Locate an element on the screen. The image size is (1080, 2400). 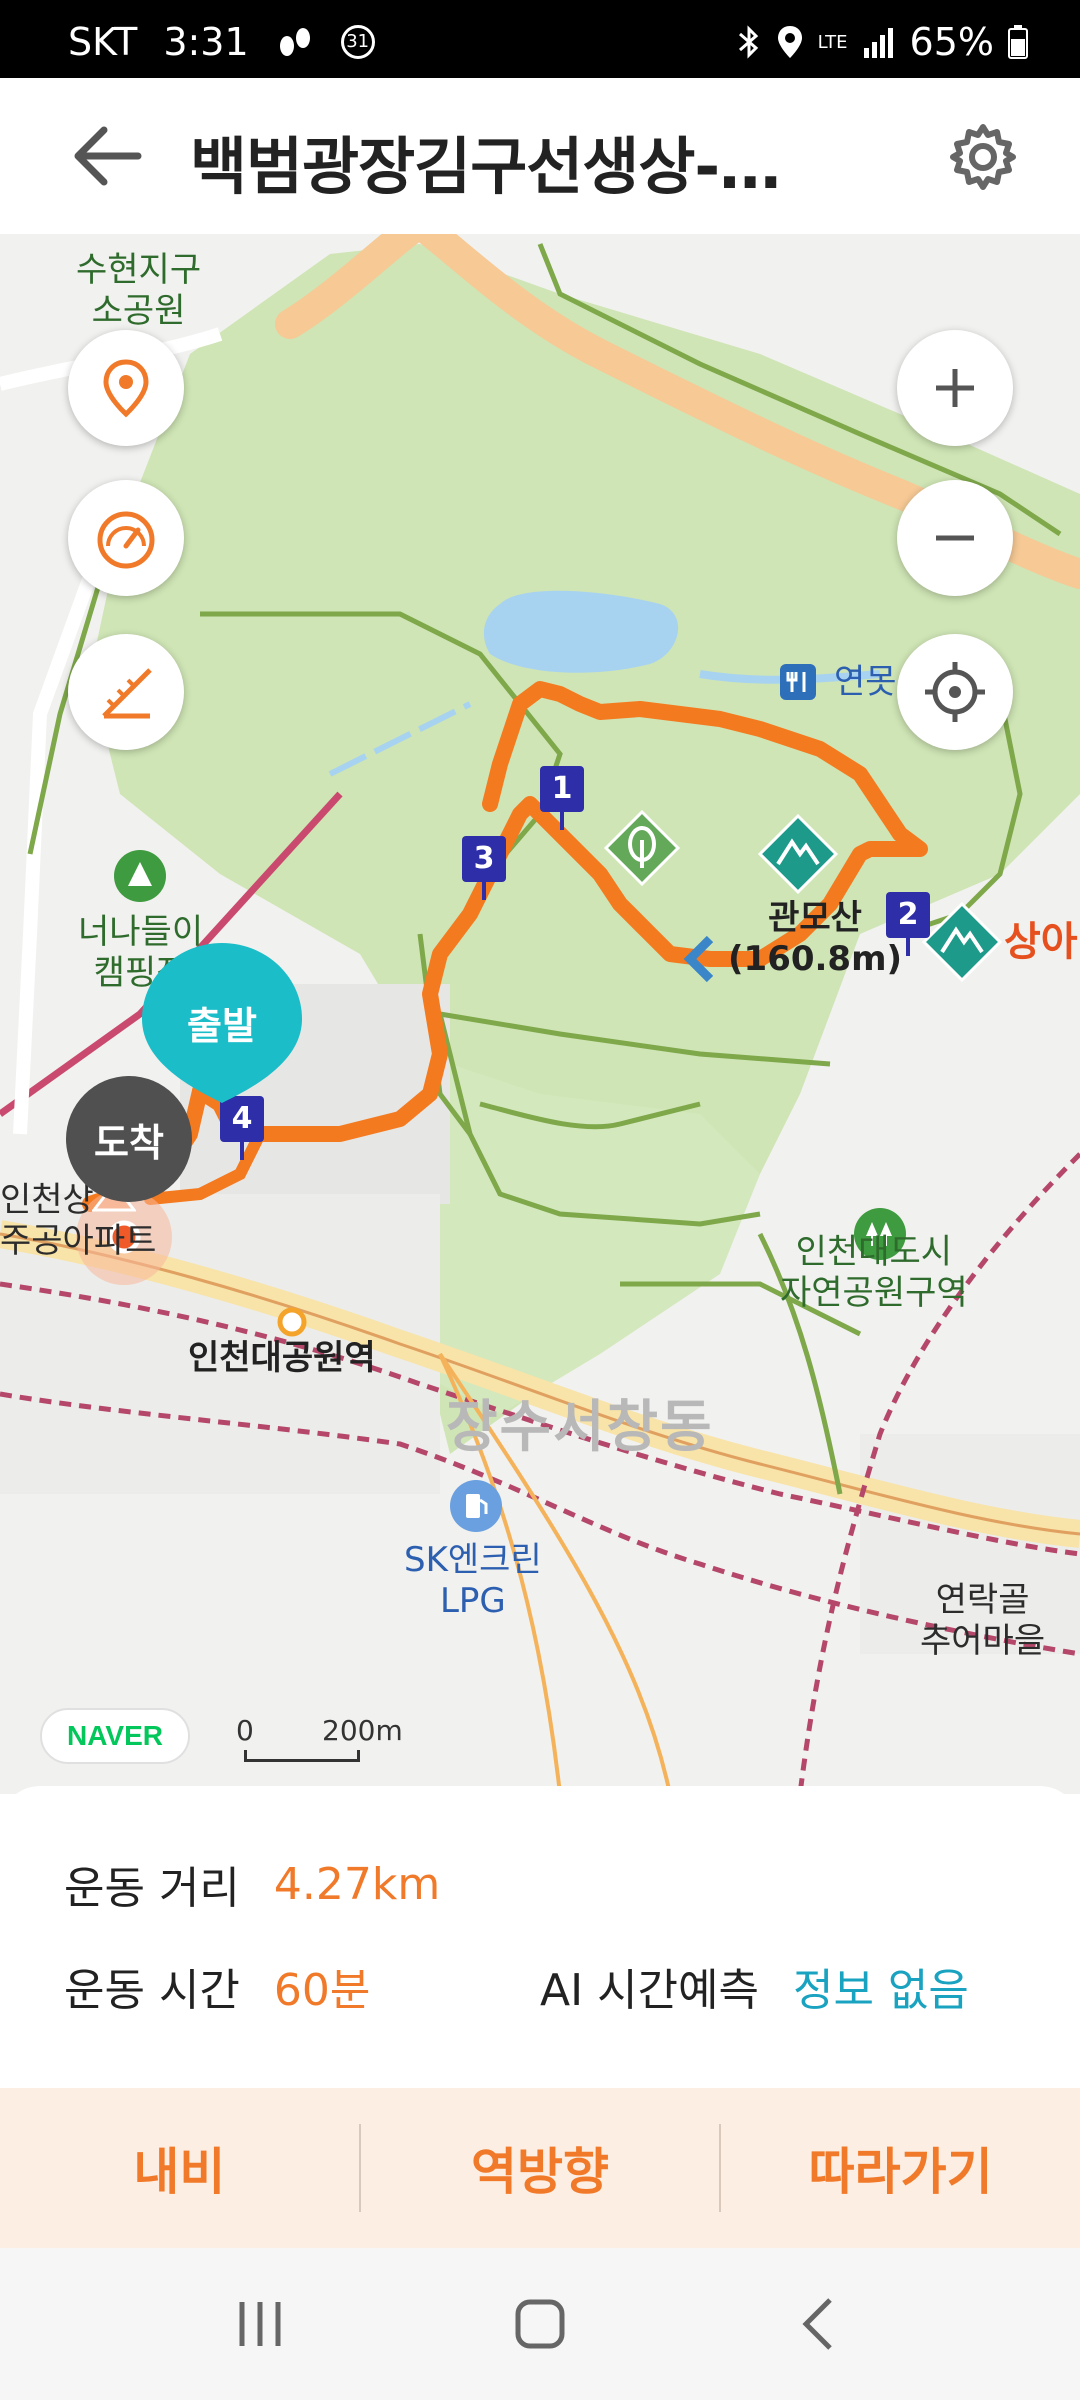
lte-icon: LTE is located at coordinates (832, 42).